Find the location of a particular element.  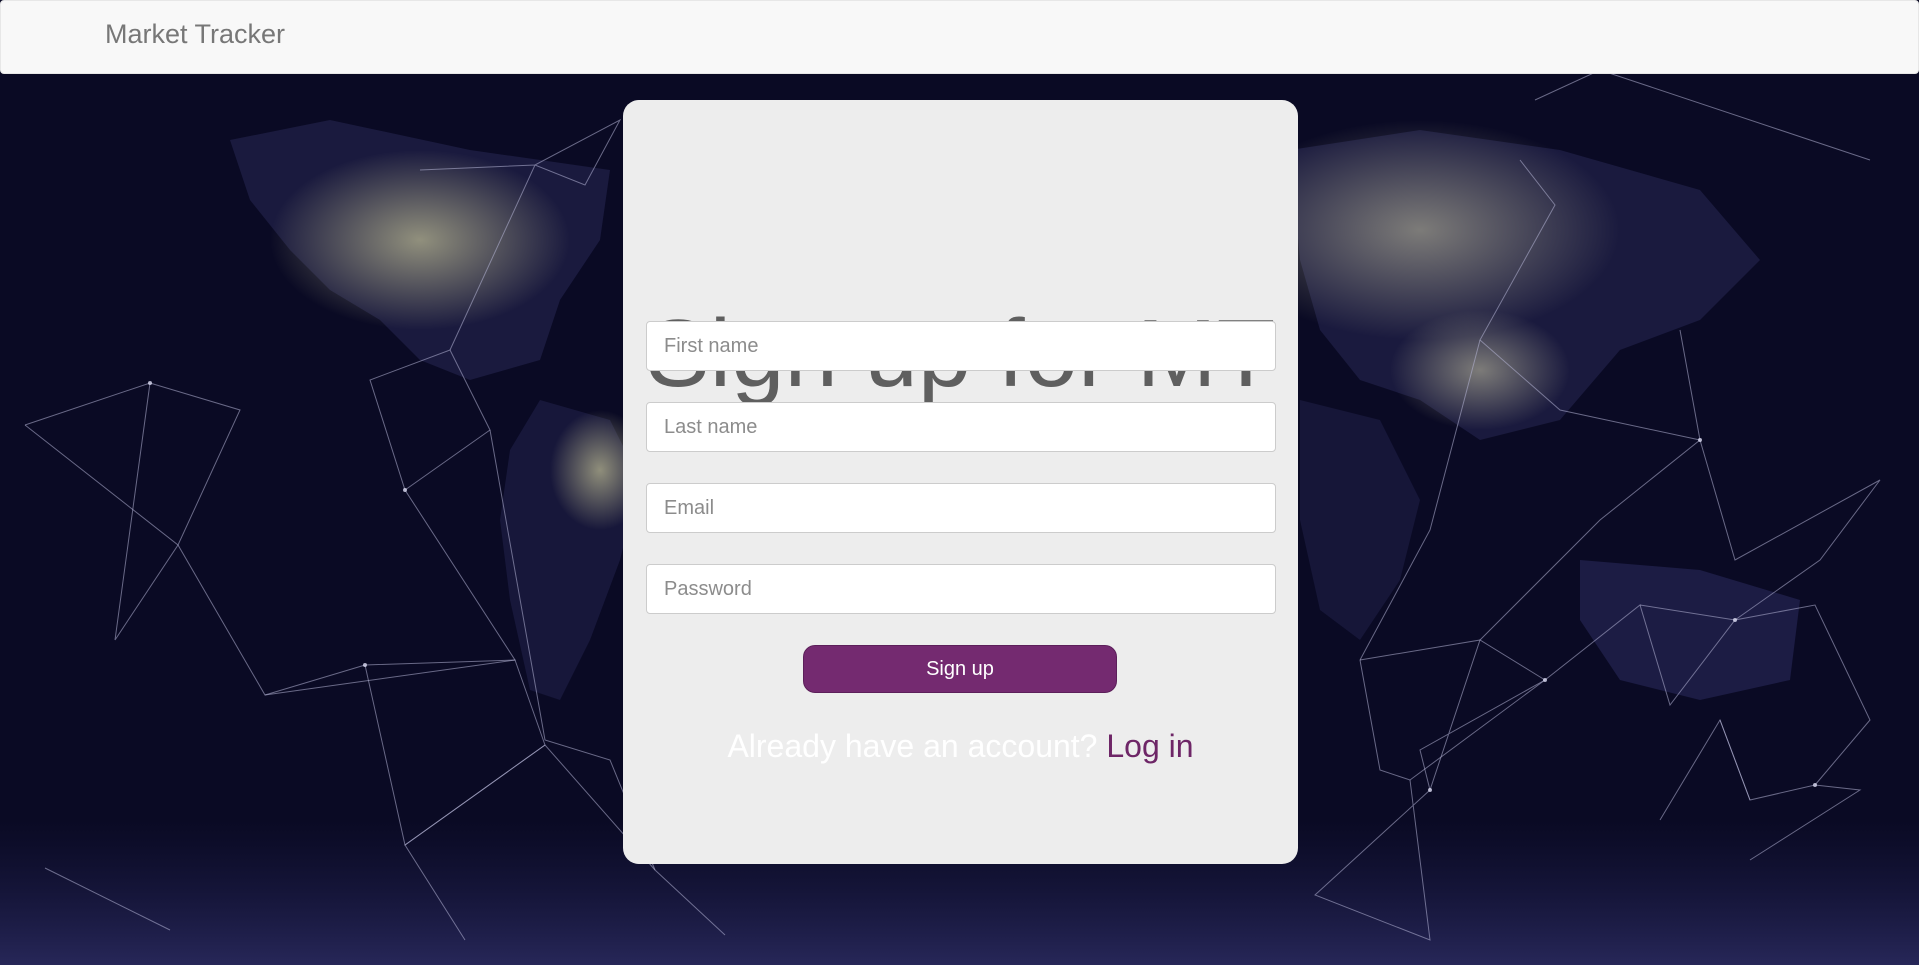

password-input is located at coordinates (961, 589).